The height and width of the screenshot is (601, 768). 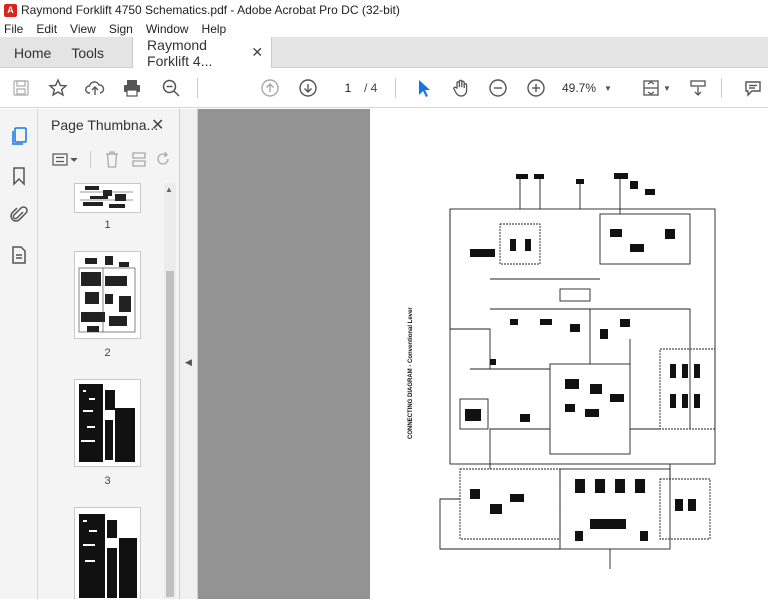 What do you see at coordinates (167, 29) in the screenshot?
I see `menu-window: Window` at bounding box center [167, 29].